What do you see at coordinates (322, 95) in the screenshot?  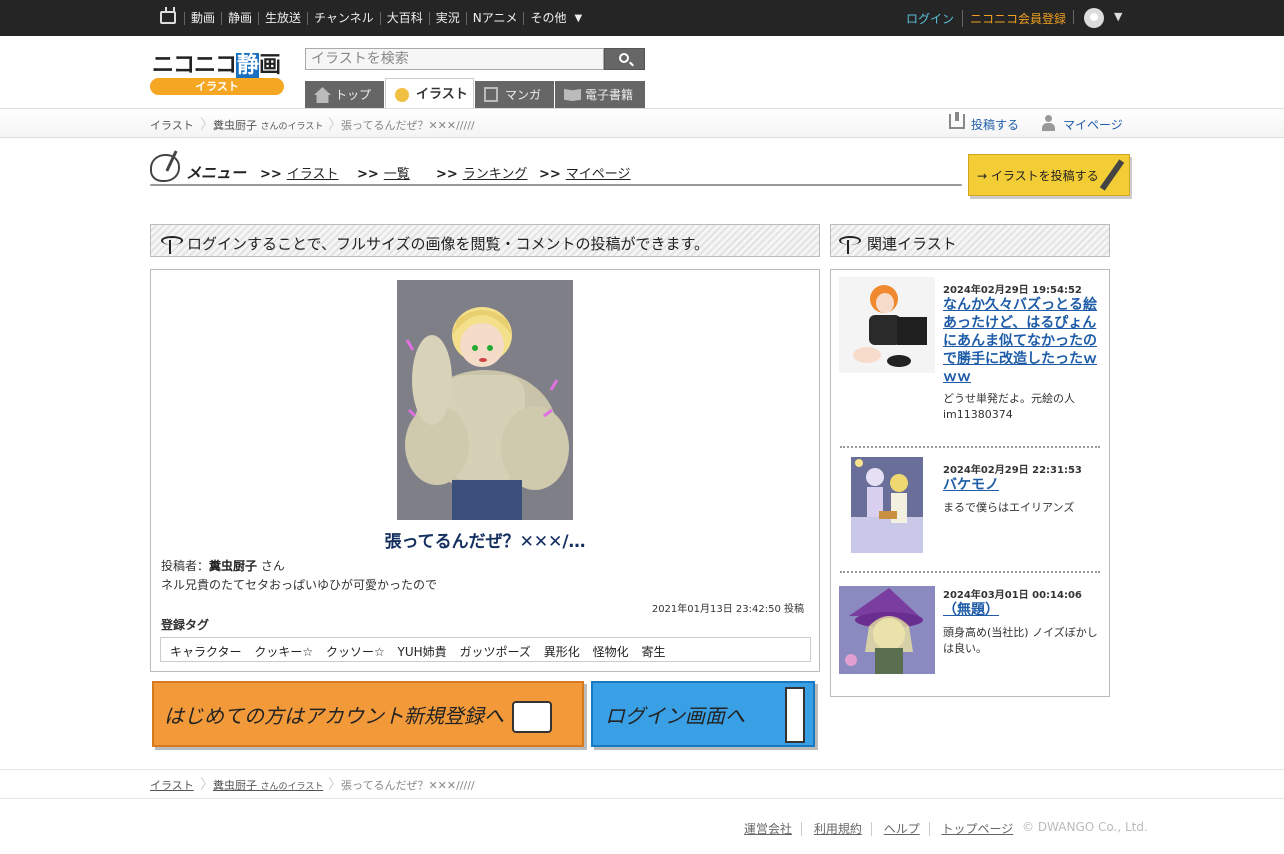 I see `home-icon` at bounding box center [322, 95].